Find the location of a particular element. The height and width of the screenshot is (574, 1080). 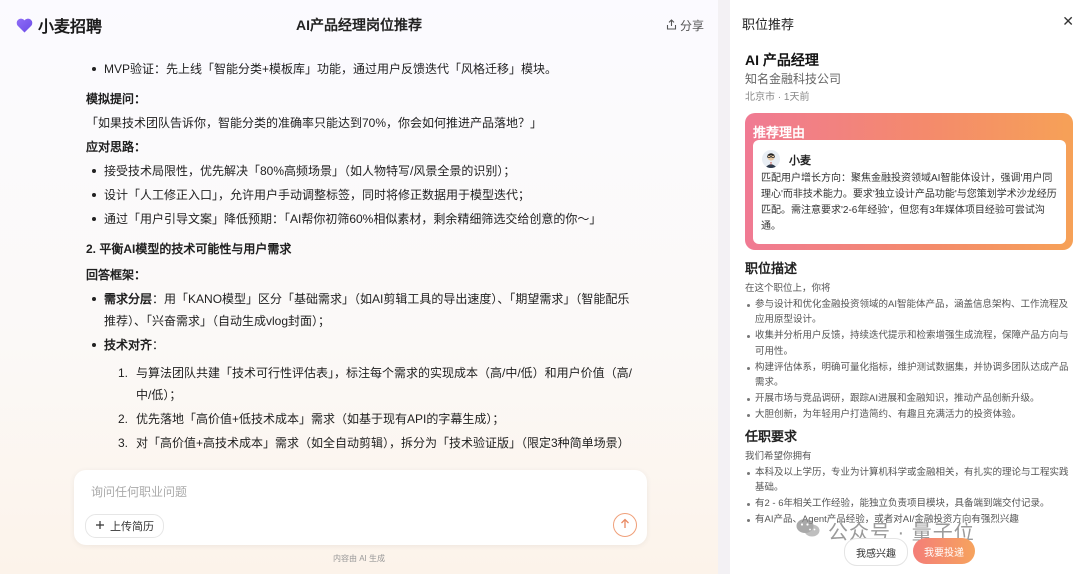

panel-title: 职位推荐 is located at coordinates (768, 24).